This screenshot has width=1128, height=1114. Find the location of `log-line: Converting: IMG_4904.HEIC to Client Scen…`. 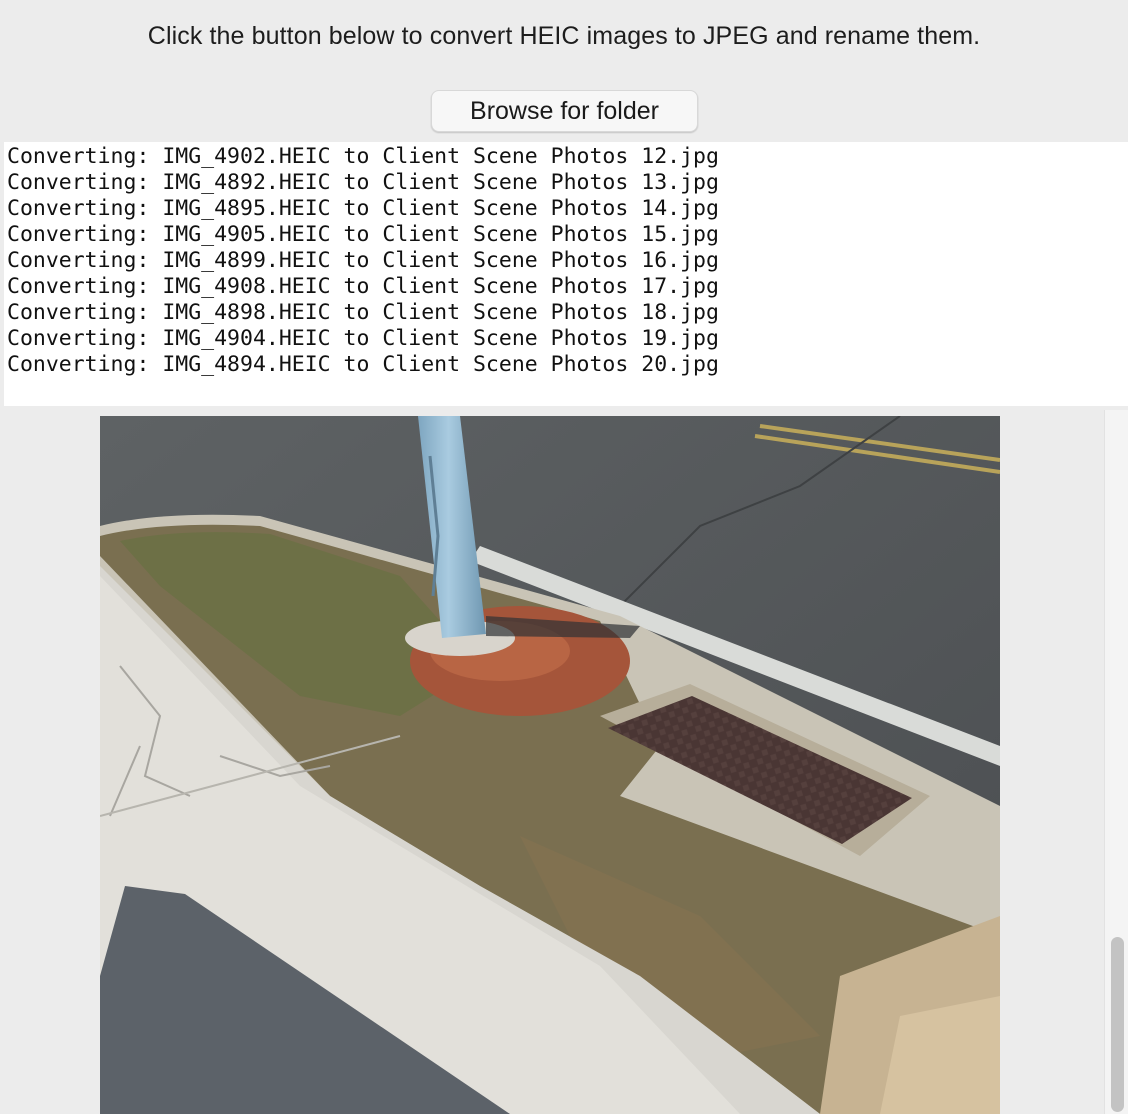

log-line: Converting: IMG_4904.HEIC to Client Scen… is located at coordinates (363, 338).